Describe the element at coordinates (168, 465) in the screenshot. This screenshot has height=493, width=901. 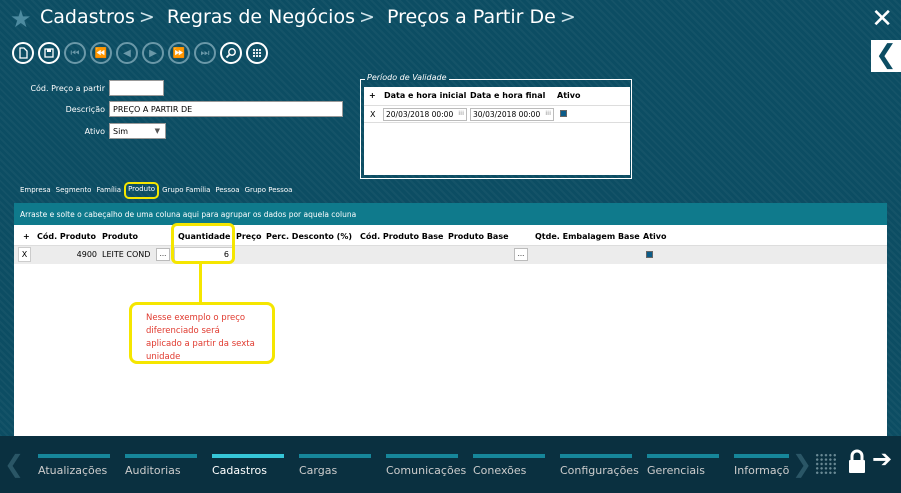
I see `nav-auditorias: Auditorias` at that location.